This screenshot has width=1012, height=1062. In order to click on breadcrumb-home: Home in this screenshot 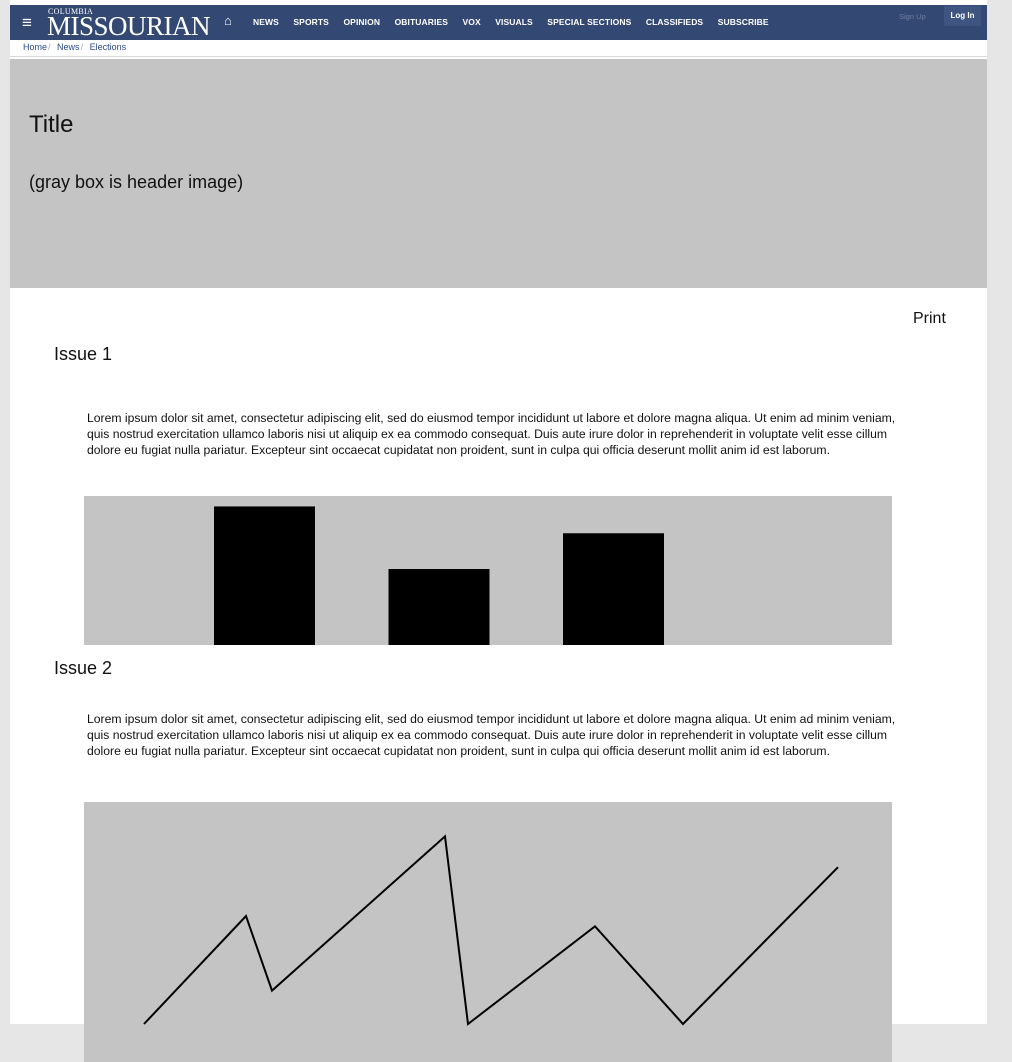, I will do `click(35, 47)`.